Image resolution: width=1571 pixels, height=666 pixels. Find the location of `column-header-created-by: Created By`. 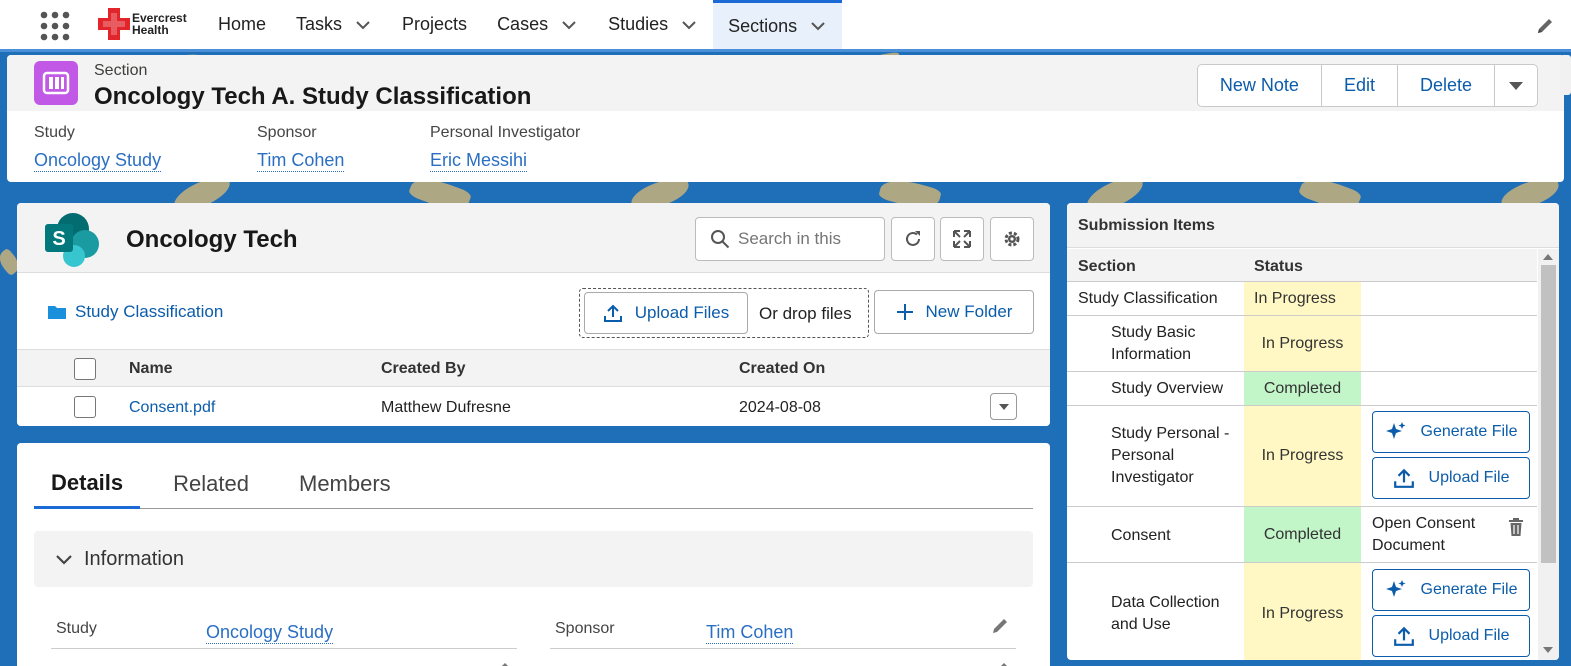

column-header-created-by: Created By is located at coordinates (423, 369).